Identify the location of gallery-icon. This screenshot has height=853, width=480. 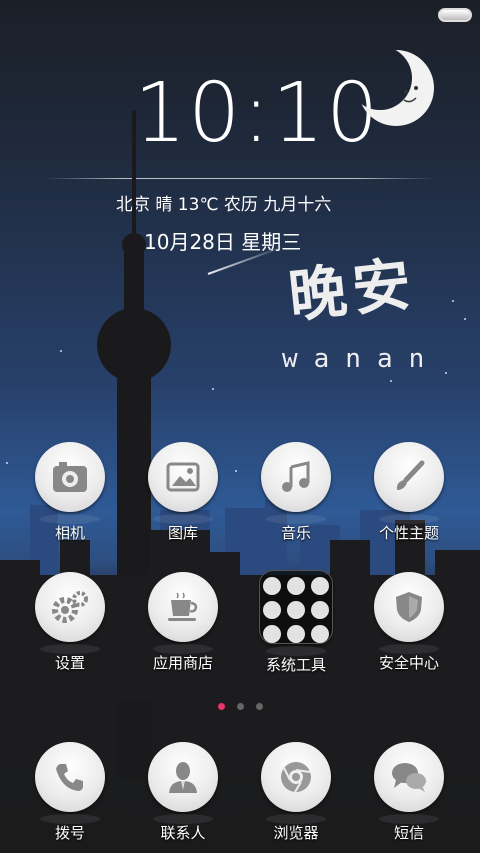
(183, 477).